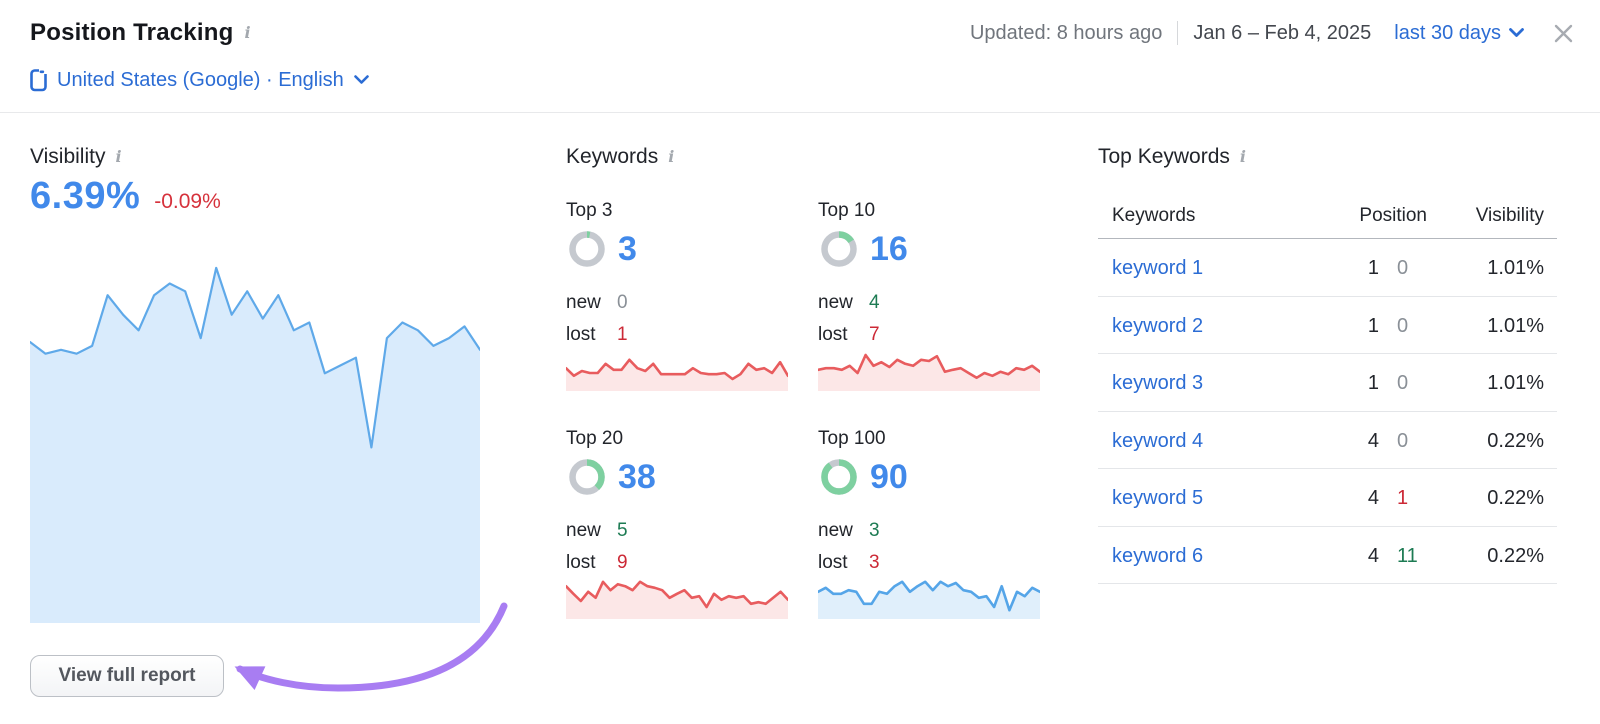  Describe the element at coordinates (929, 299) in the screenshot. I see `keyword-card-top10: Top 10 16 new 4 lost 7` at that location.